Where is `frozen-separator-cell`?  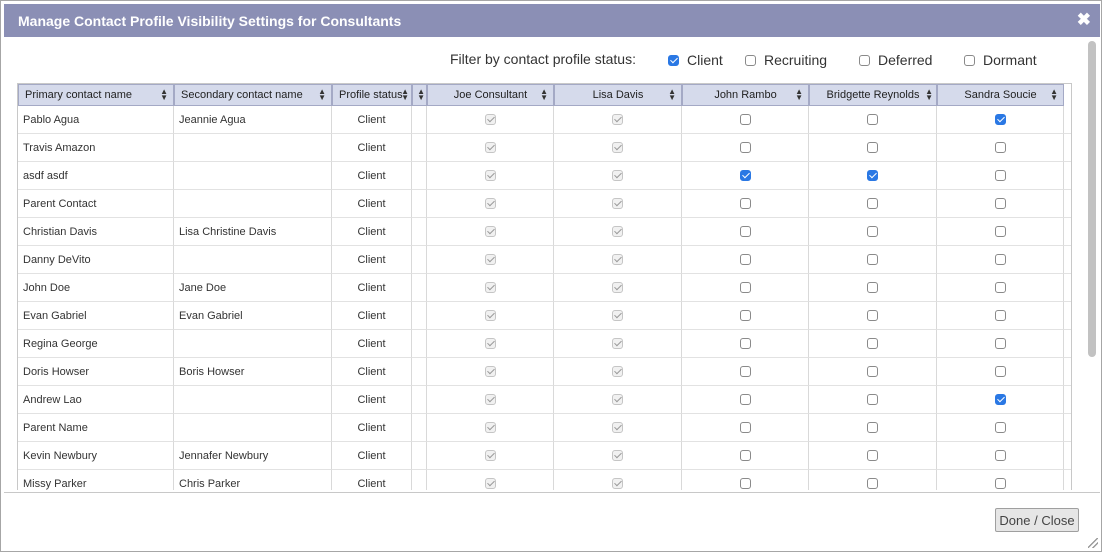 frozen-separator-cell is located at coordinates (419, 148).